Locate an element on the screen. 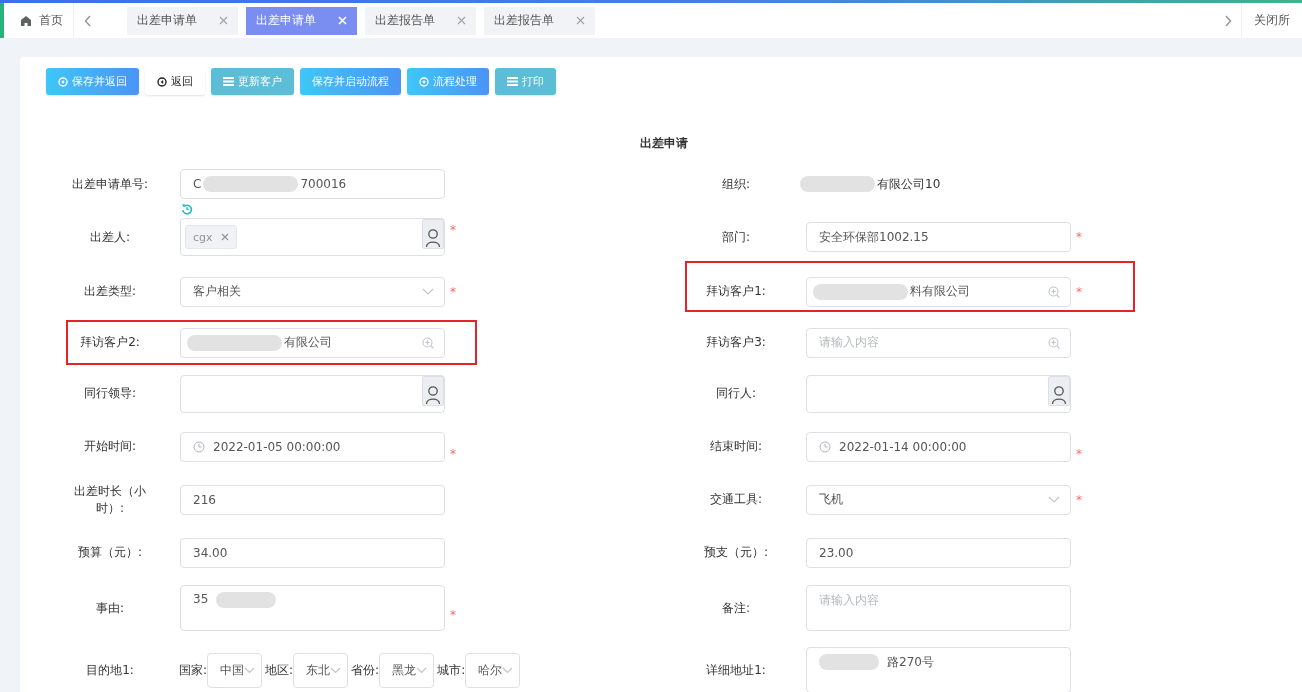  tab-label: 出差申请单 is located at coordinates (286, 20).